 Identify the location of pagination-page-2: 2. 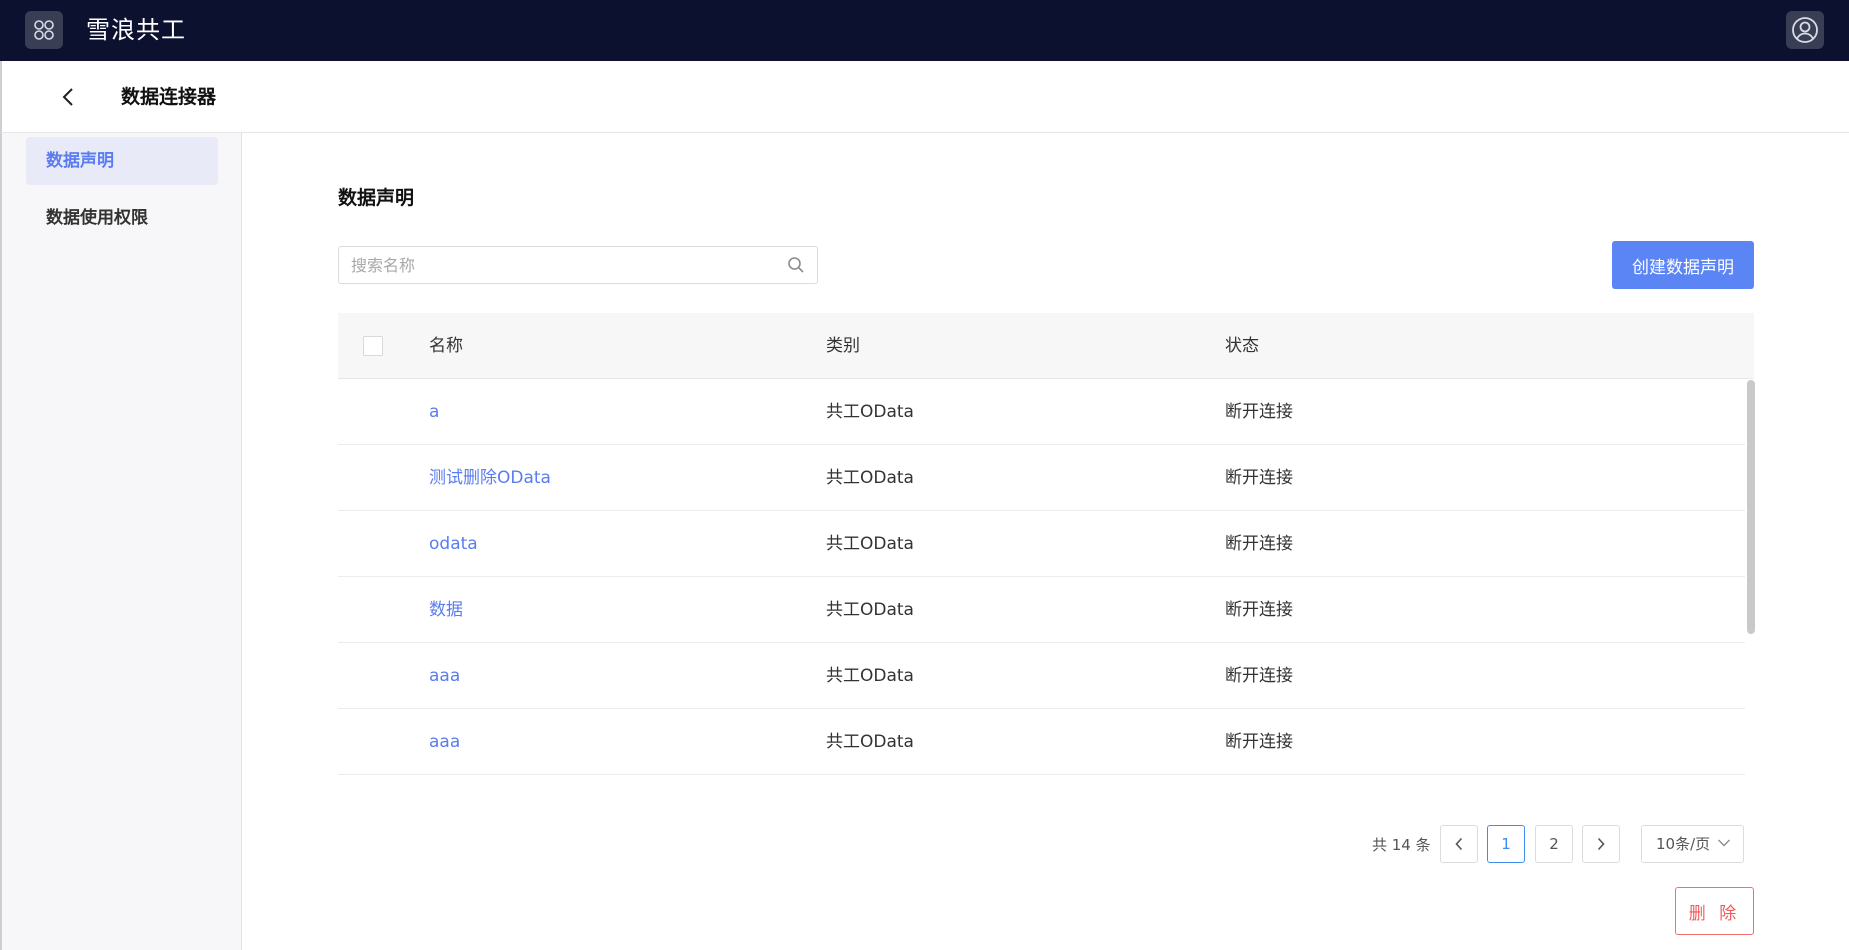
(1554, 844).